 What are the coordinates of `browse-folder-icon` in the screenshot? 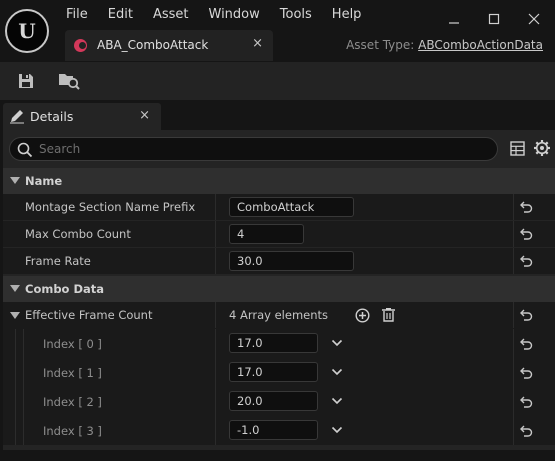 It's located at (69, 82).